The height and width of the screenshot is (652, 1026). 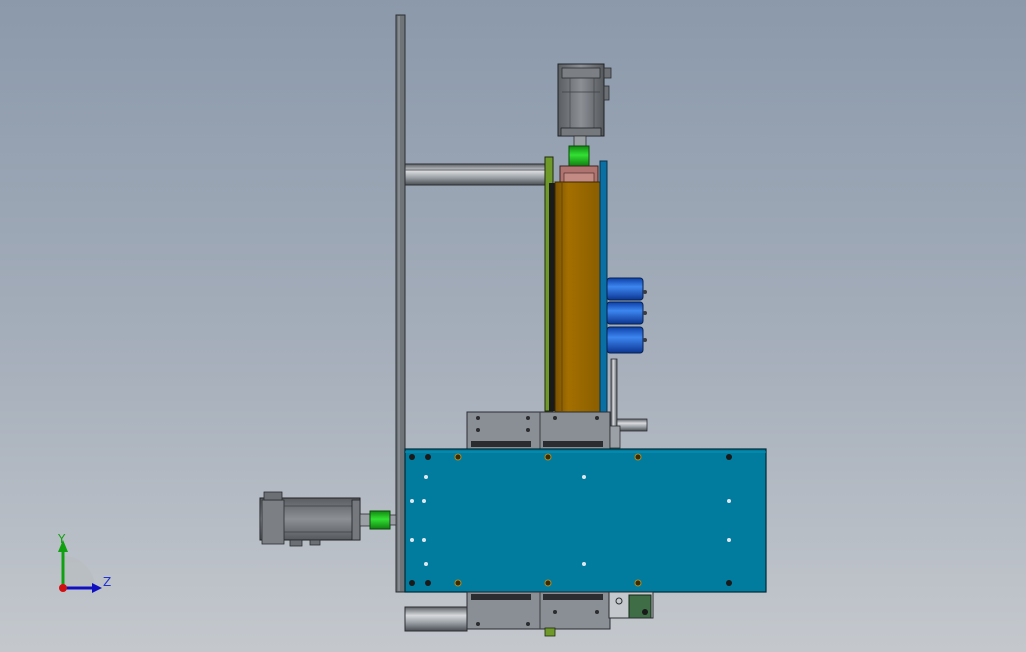 What do you see at coordinates (631, 605) in the screenshot?
I see `bottom-bracket` at bounding box center [631, 605].